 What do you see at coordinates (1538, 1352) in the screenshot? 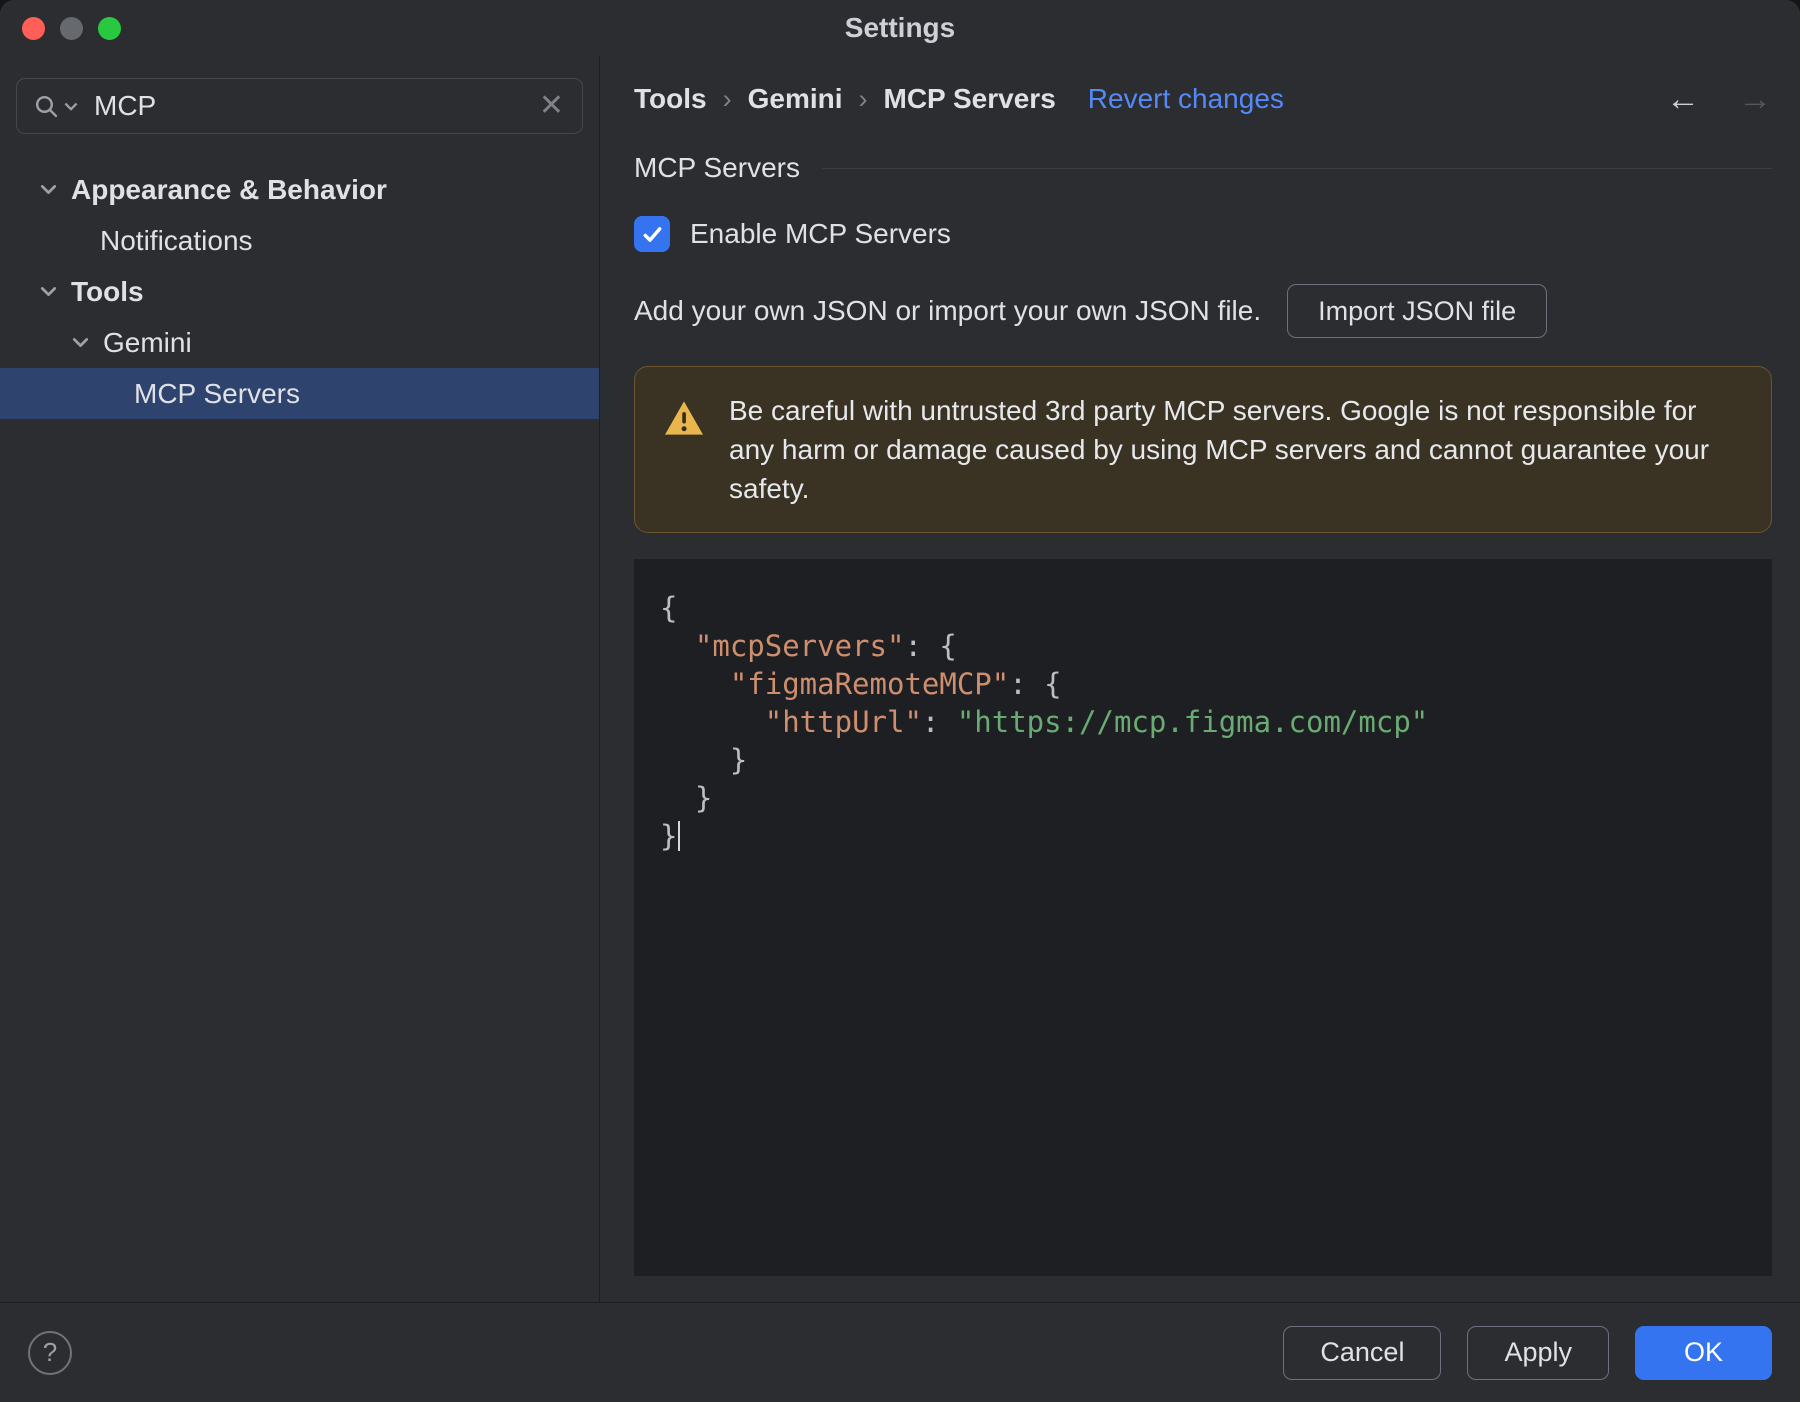
I see `apply-button: Apply` at bounding box center [1538, 1352].